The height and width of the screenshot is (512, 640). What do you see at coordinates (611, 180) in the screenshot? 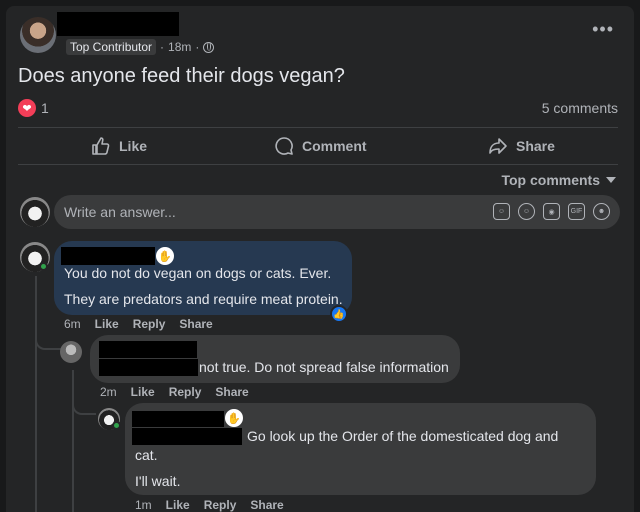
I see `chevron-down-icon` at bounding box center [611, 180].